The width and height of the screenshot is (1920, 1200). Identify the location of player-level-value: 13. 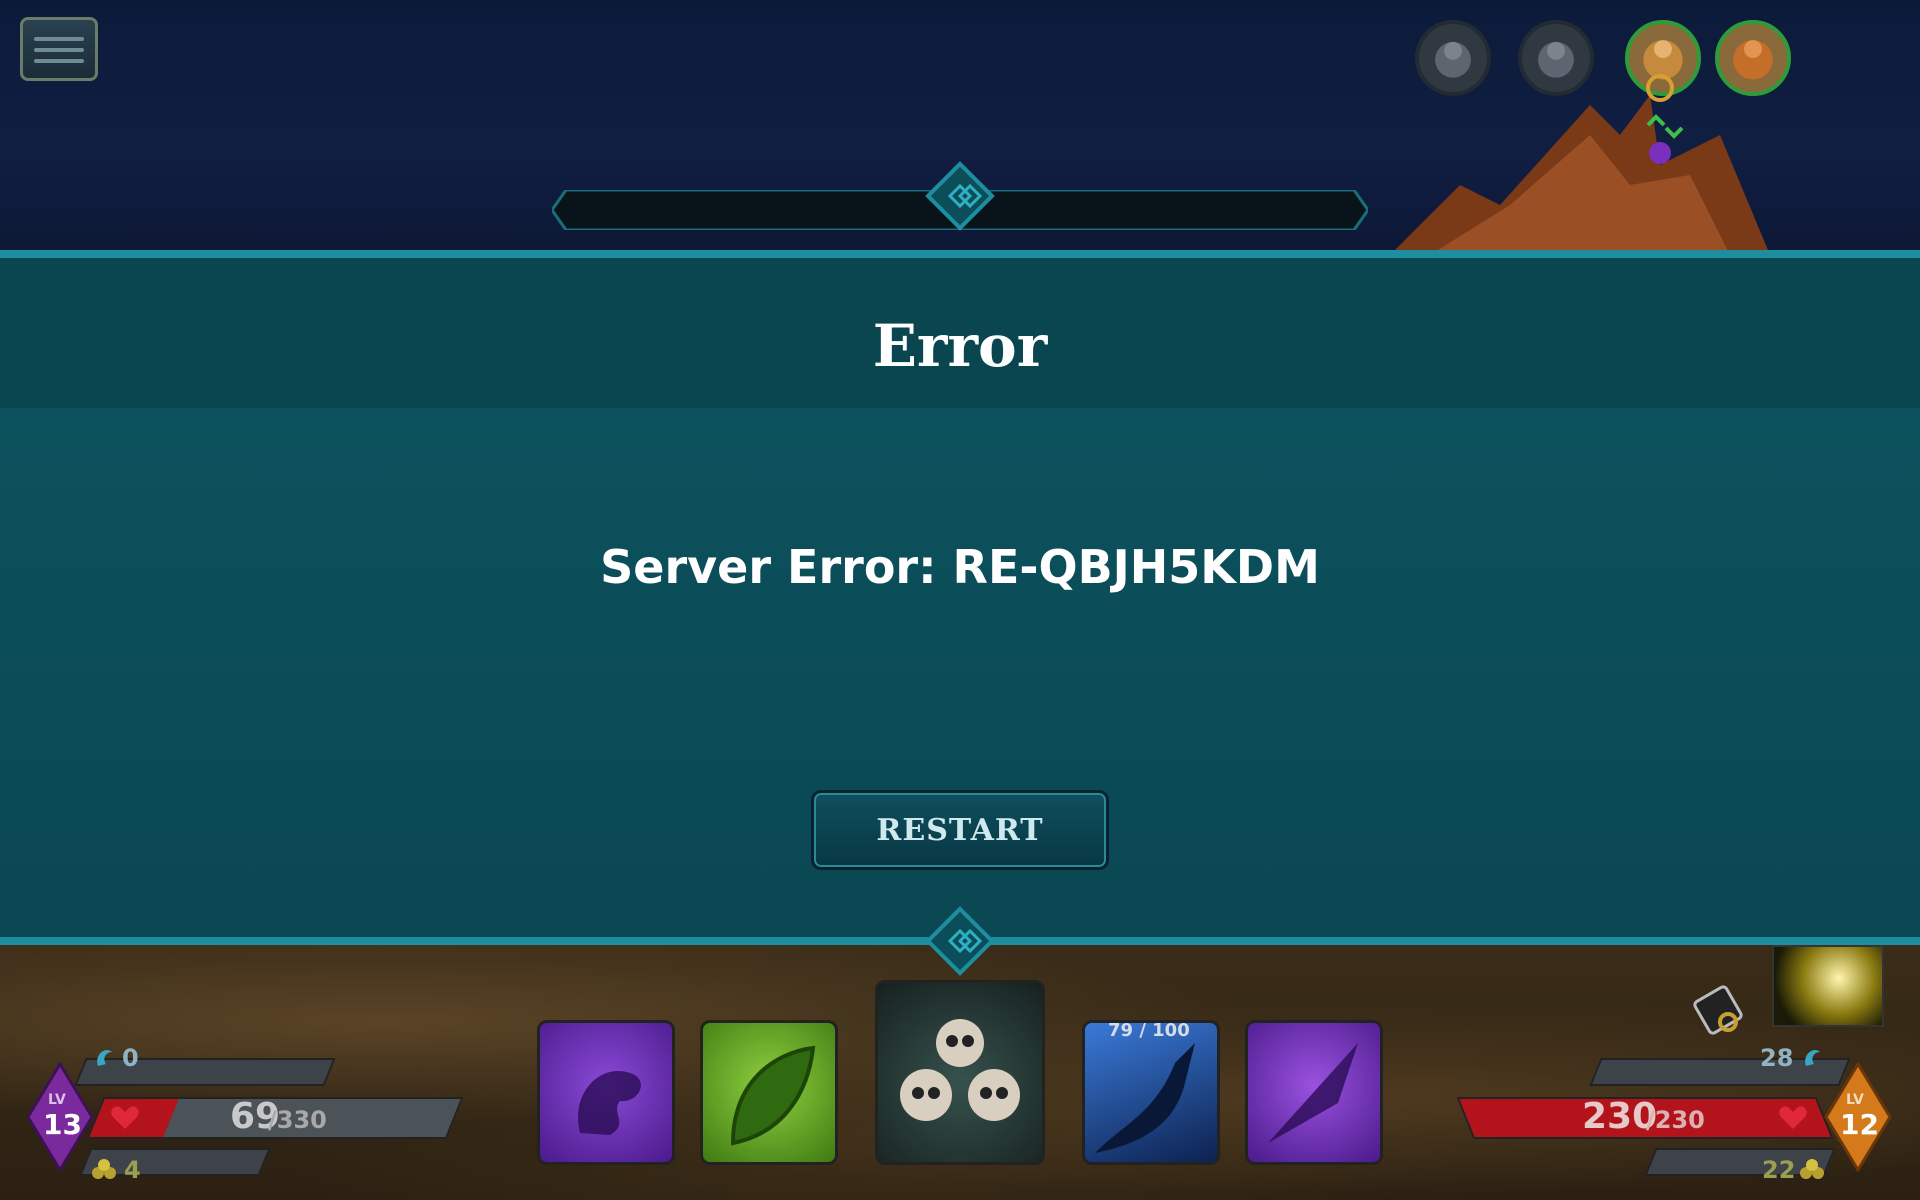
(62, 1124).